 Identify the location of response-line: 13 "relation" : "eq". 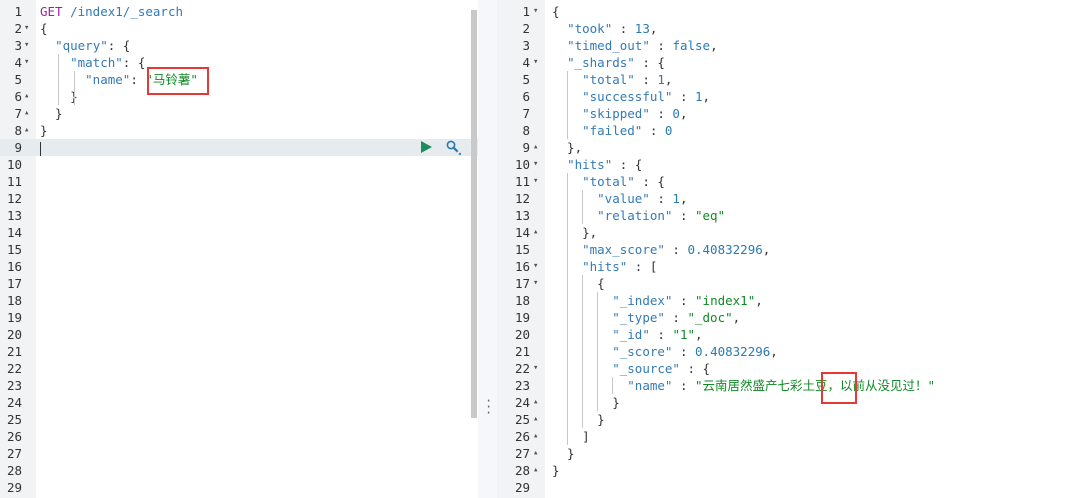
(791, 215).